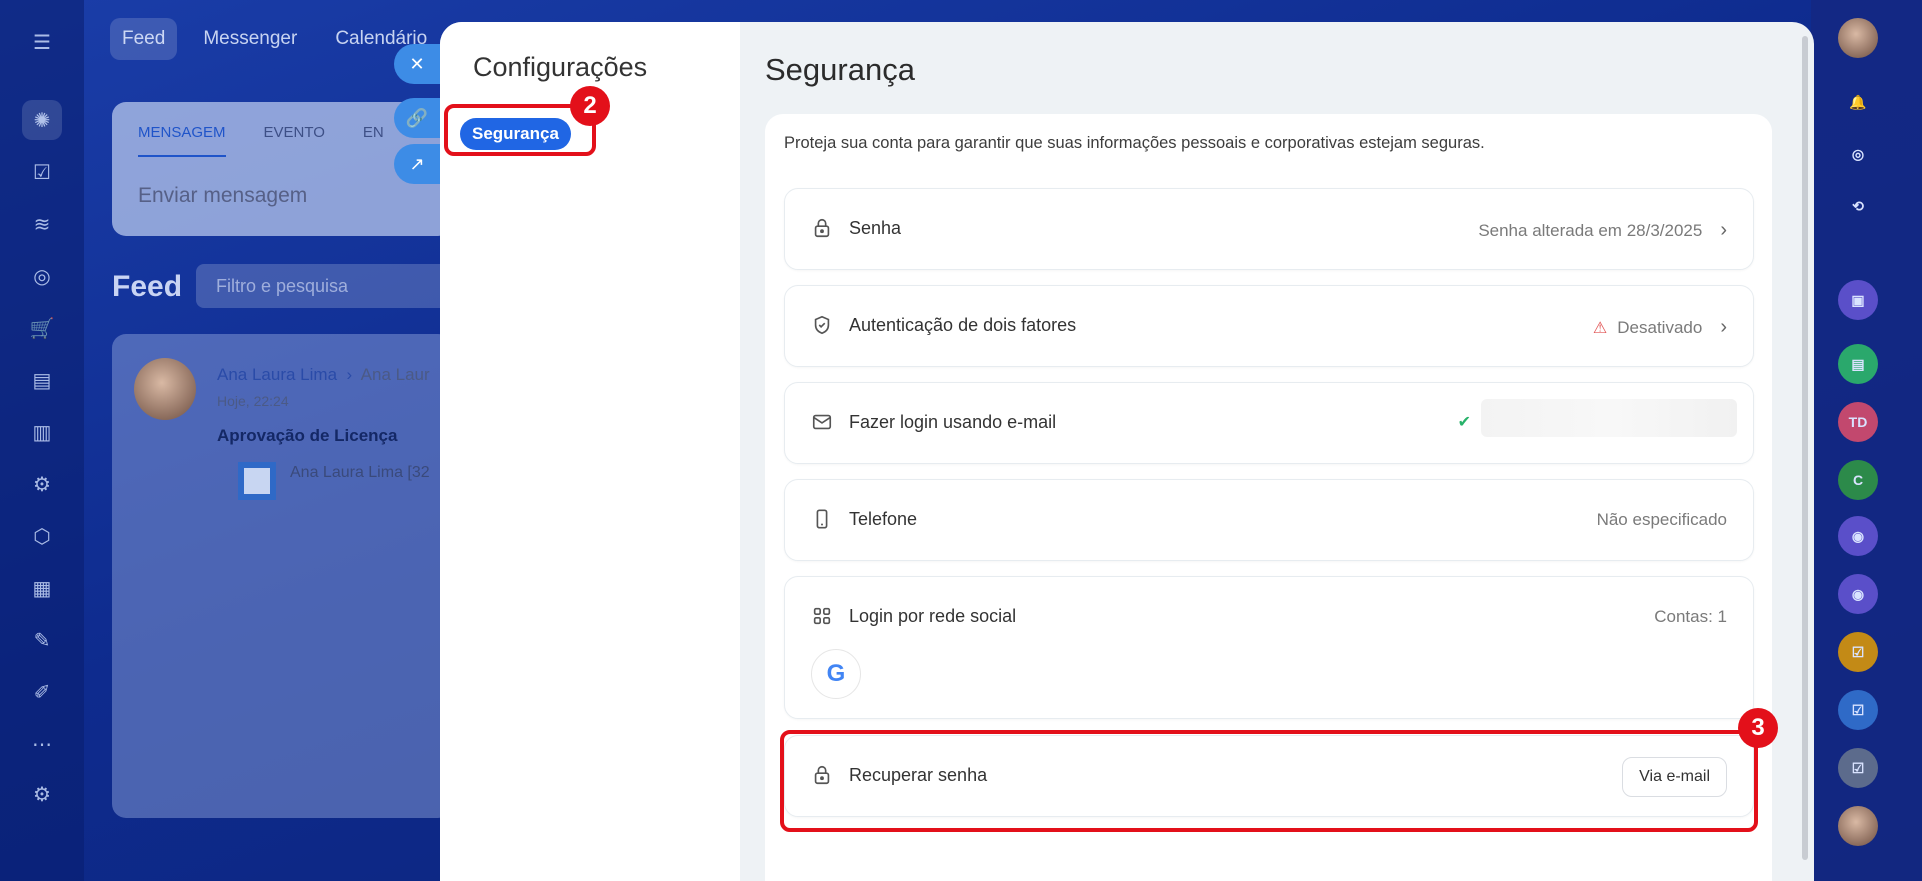 This screenshot has height=881, width=1922. I want to click on feed-title: Feed, so click(147, 286).